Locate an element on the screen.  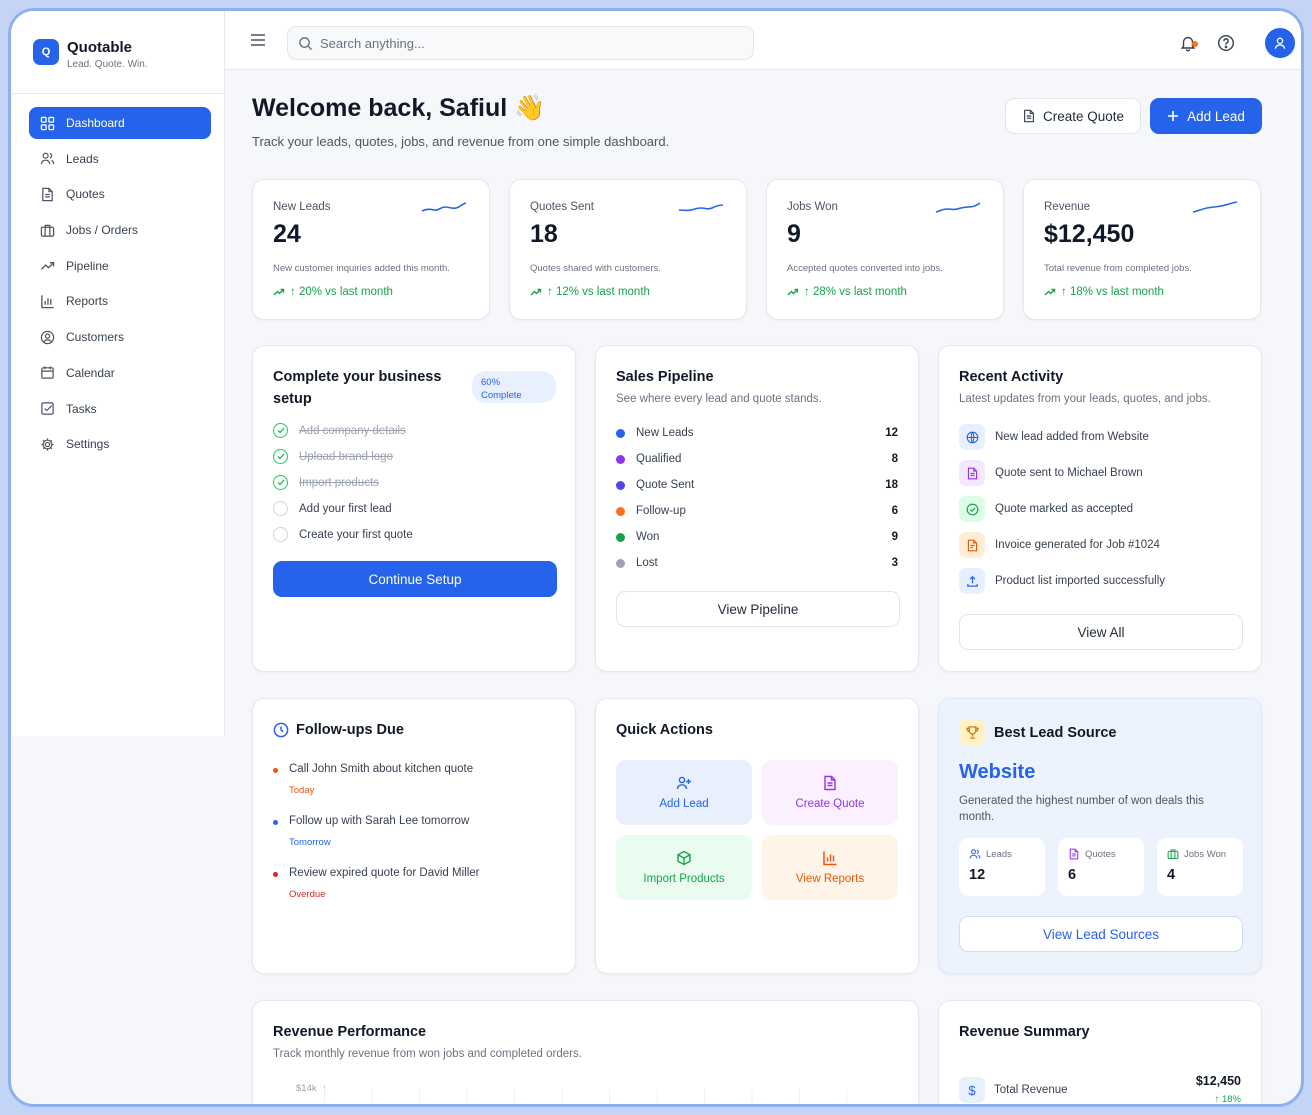
sidebar-item-tasks: Tasks is located at coordinates (120, 409).